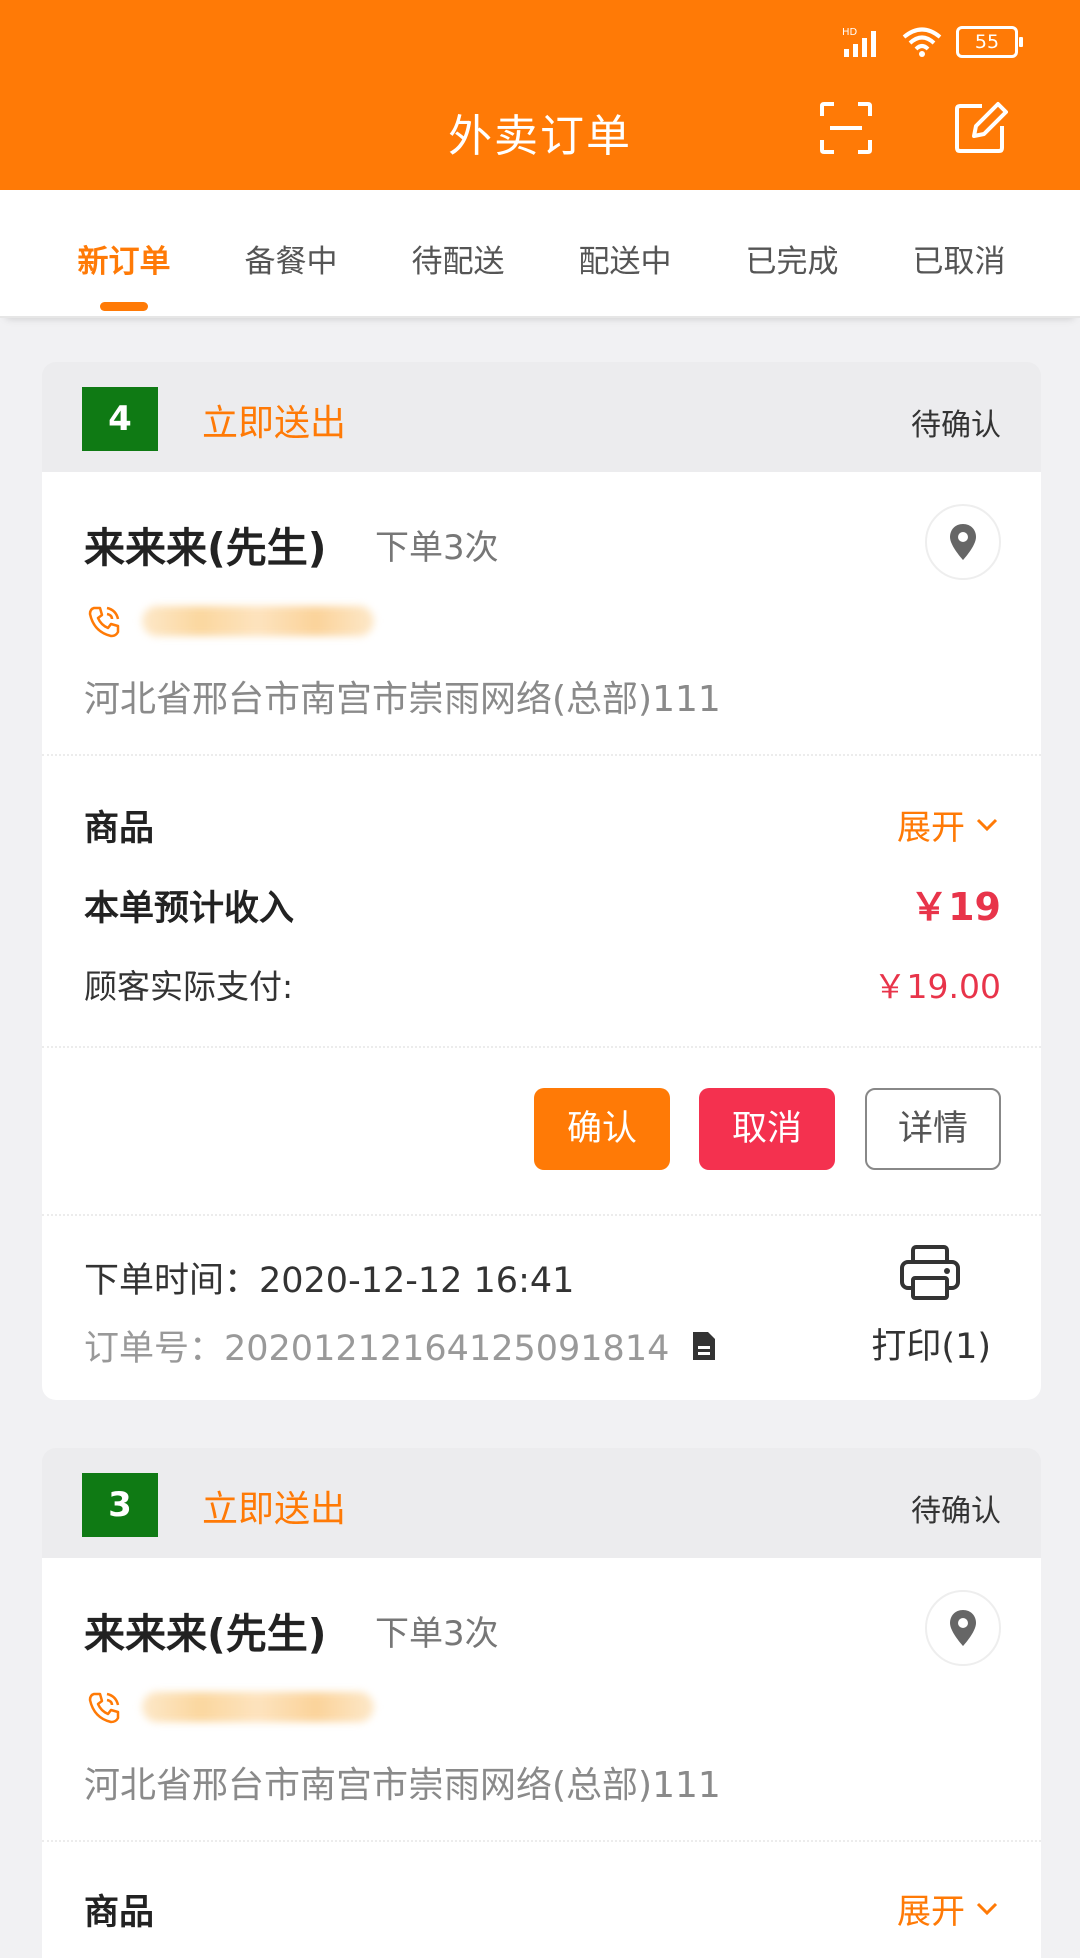 The width and height of the screenshot is (1080, 1958). What do you see at coordinates (541, 1503) in the screenshot?
I see `order-header: 3 立即送出 待确认` at bounding box center [541, 1503].